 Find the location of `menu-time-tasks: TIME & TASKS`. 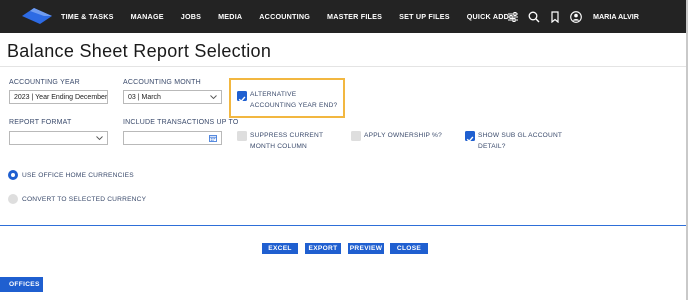

menu-time-tasks: TIME & TASKS is located at coordinates (87, 16).